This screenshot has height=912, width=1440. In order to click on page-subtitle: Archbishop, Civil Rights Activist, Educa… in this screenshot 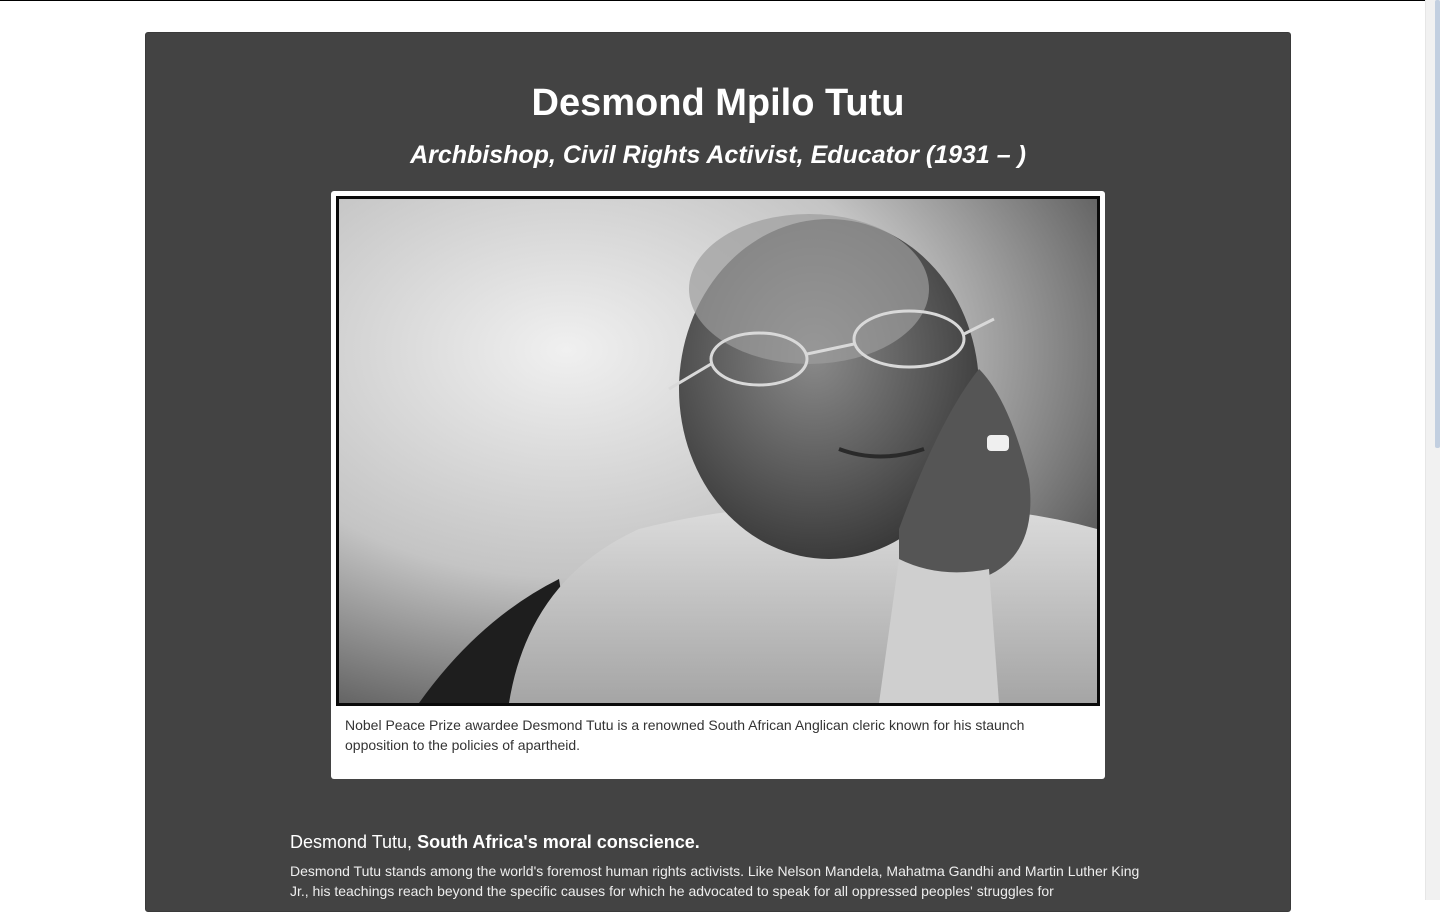, I will do `click(718, 155)`.